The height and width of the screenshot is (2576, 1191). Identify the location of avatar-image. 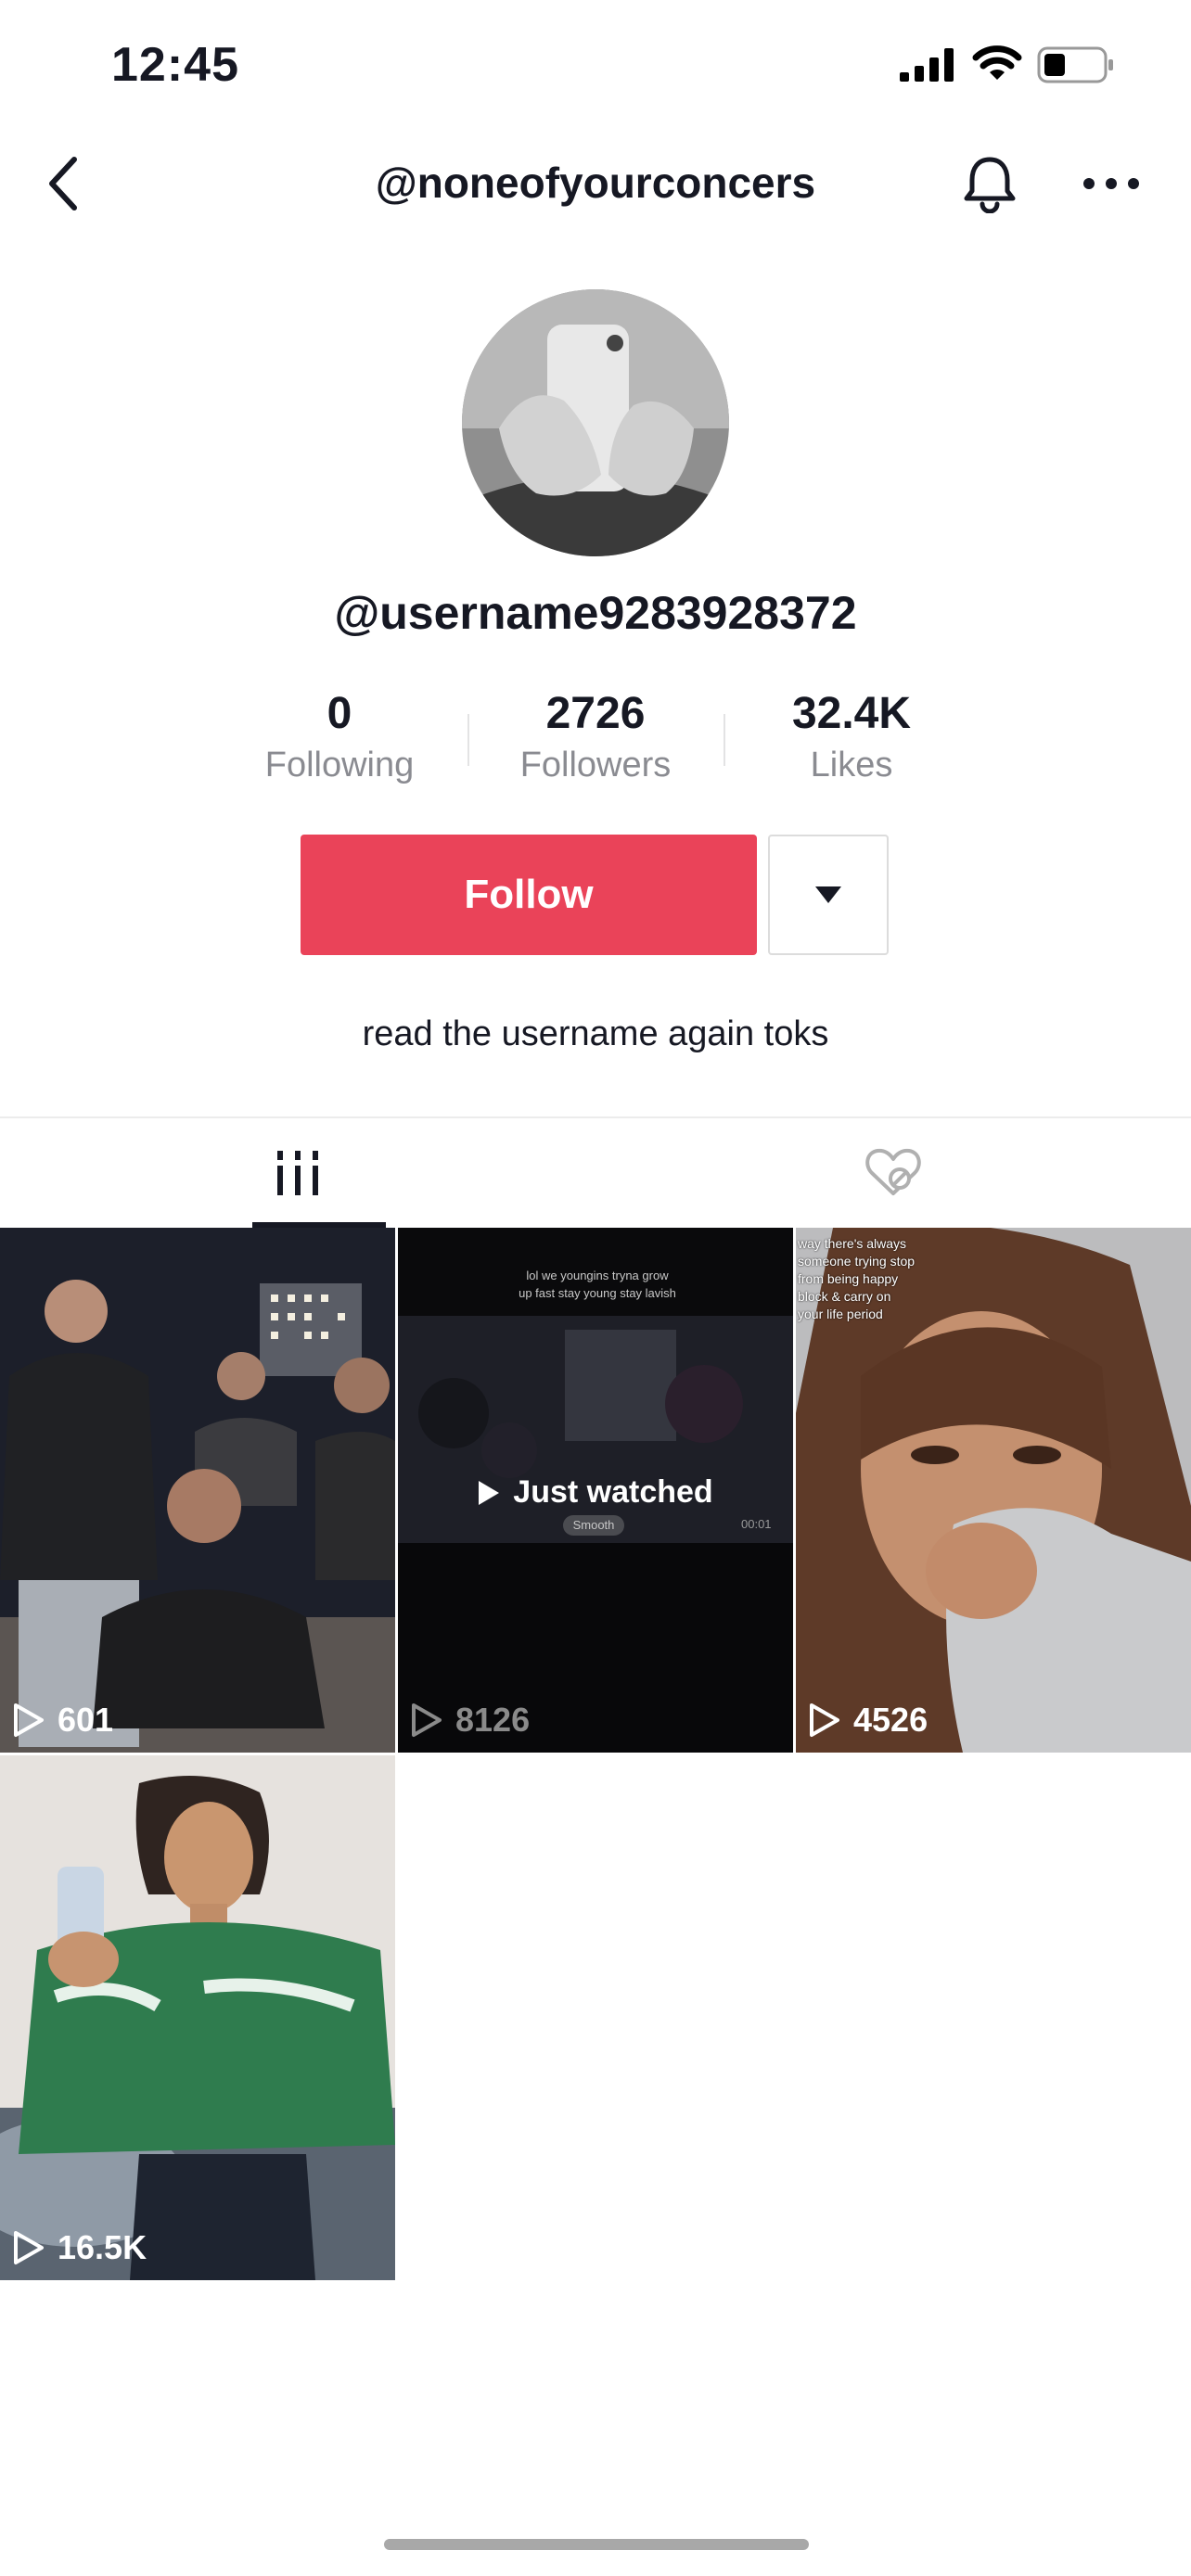
(595, 423).